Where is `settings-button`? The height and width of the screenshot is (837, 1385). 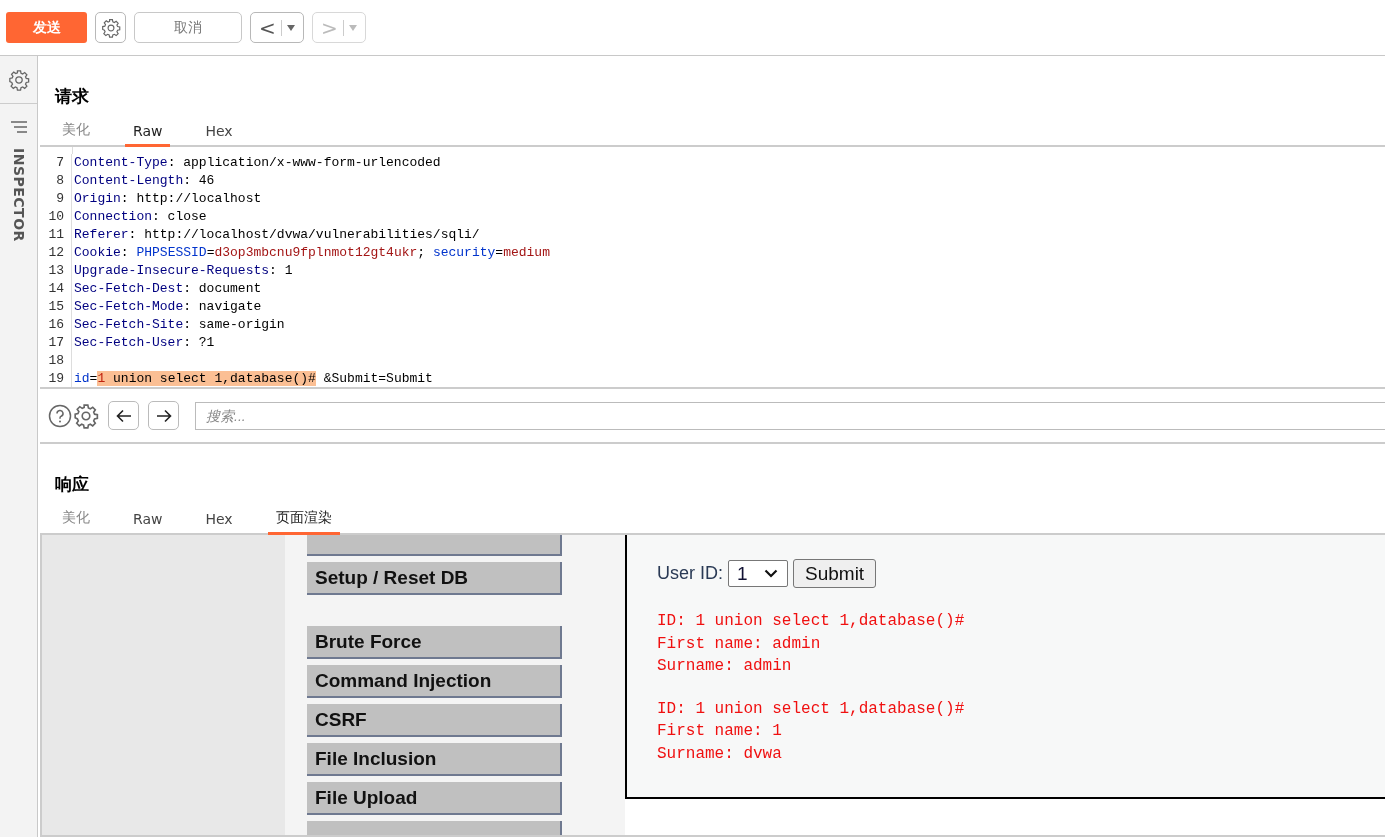 settings-button is located at coordinates (110, 27).